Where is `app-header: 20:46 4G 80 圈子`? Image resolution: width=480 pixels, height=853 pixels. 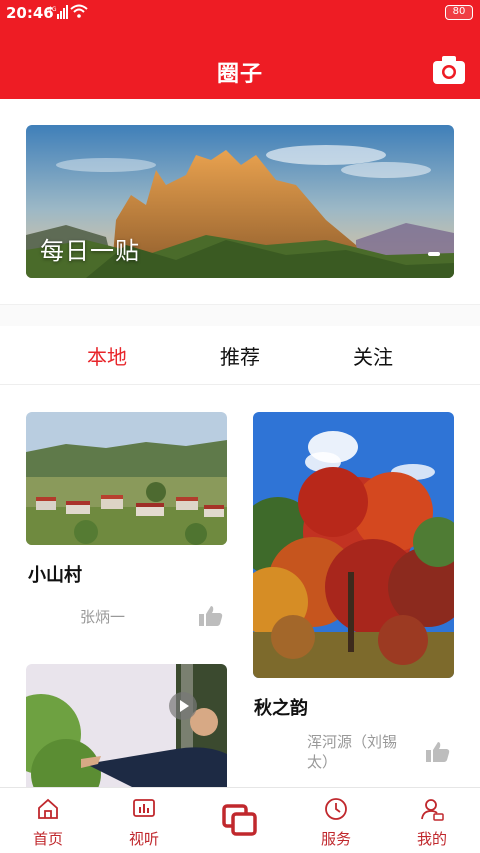
app-header: 20:46 4G 80 圈子 is located at coordinates (240, 49).